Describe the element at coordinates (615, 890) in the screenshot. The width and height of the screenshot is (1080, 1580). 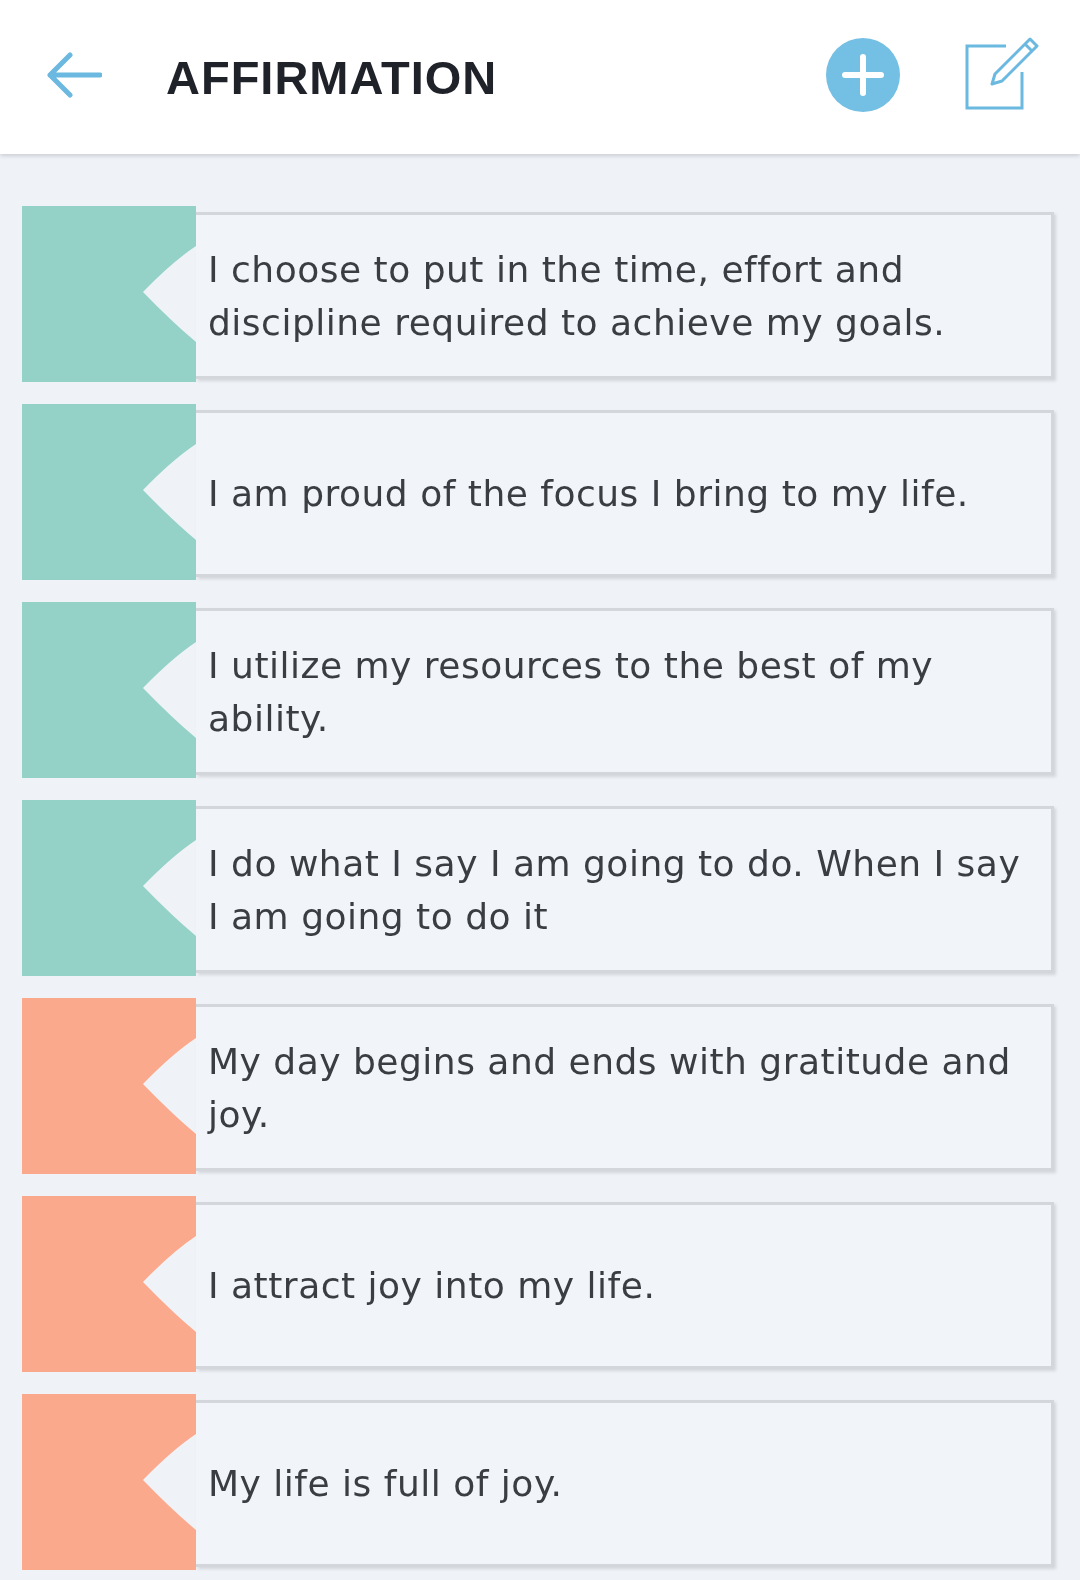
I see `affirmation-text: I do what I say I am going to do. When I say I am going to do it` at that location.